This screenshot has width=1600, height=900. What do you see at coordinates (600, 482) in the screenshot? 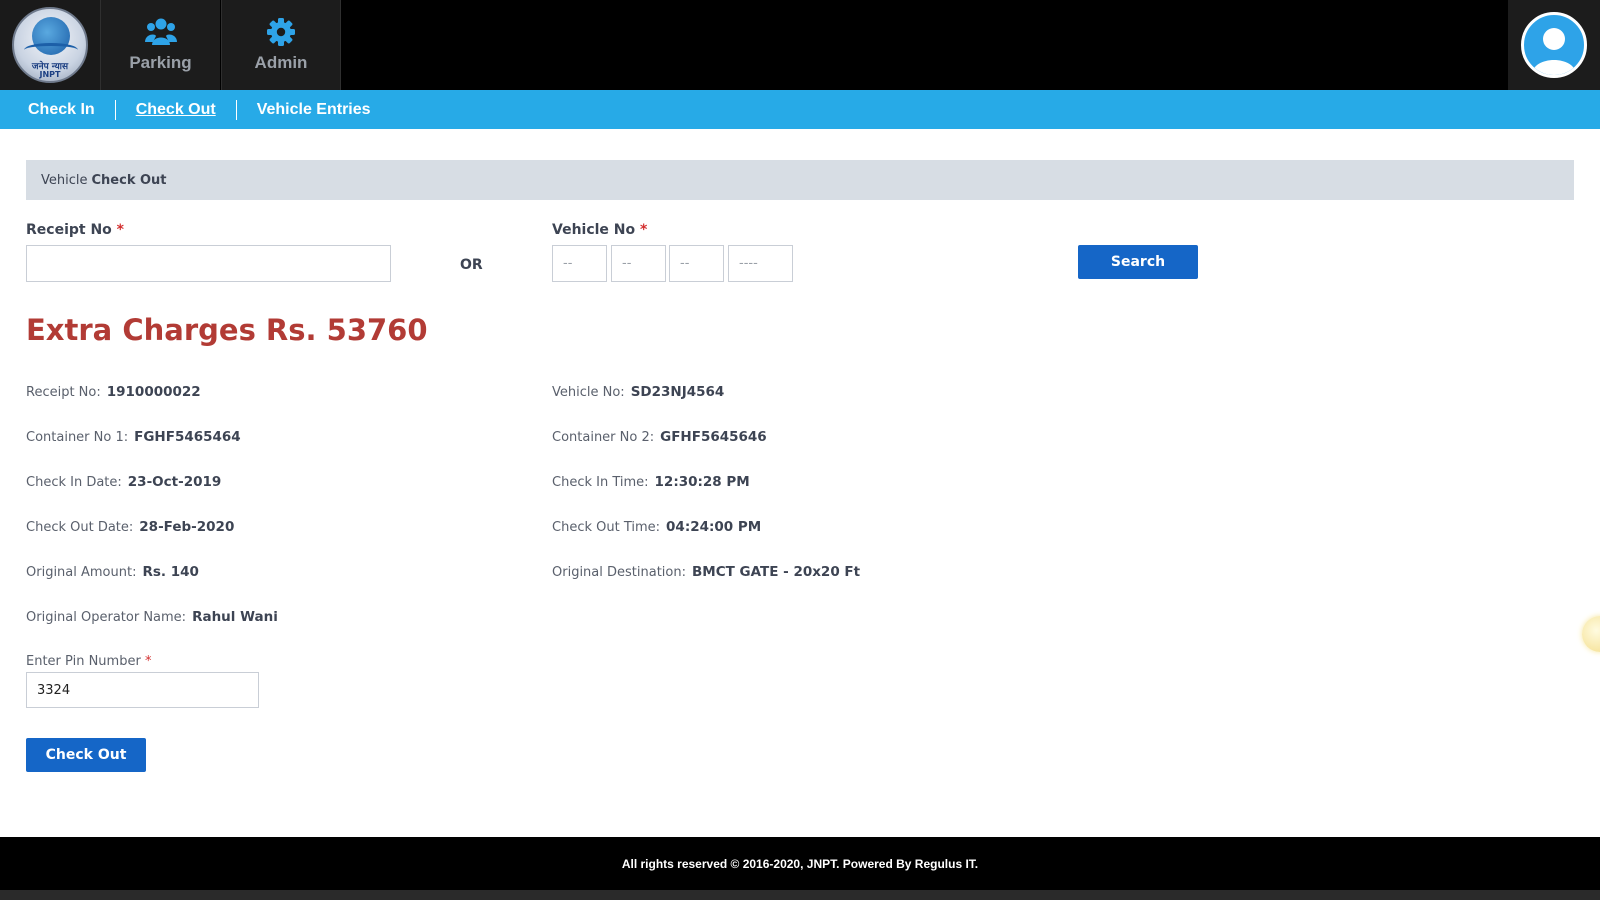
I see `detail-label: Check In Time:` at bounding box center [600, 482].